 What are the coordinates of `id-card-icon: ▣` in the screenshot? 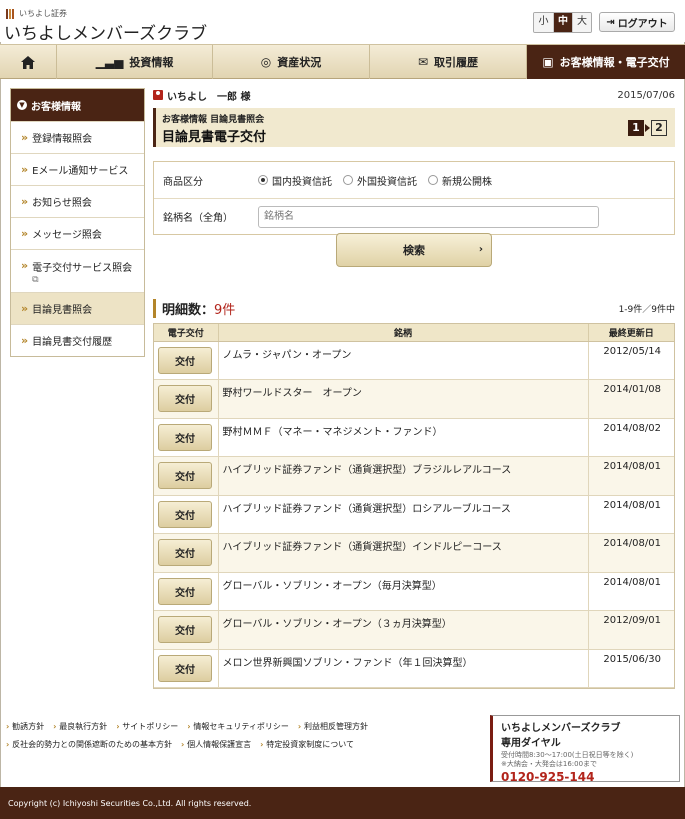 It's located at (548, 62).